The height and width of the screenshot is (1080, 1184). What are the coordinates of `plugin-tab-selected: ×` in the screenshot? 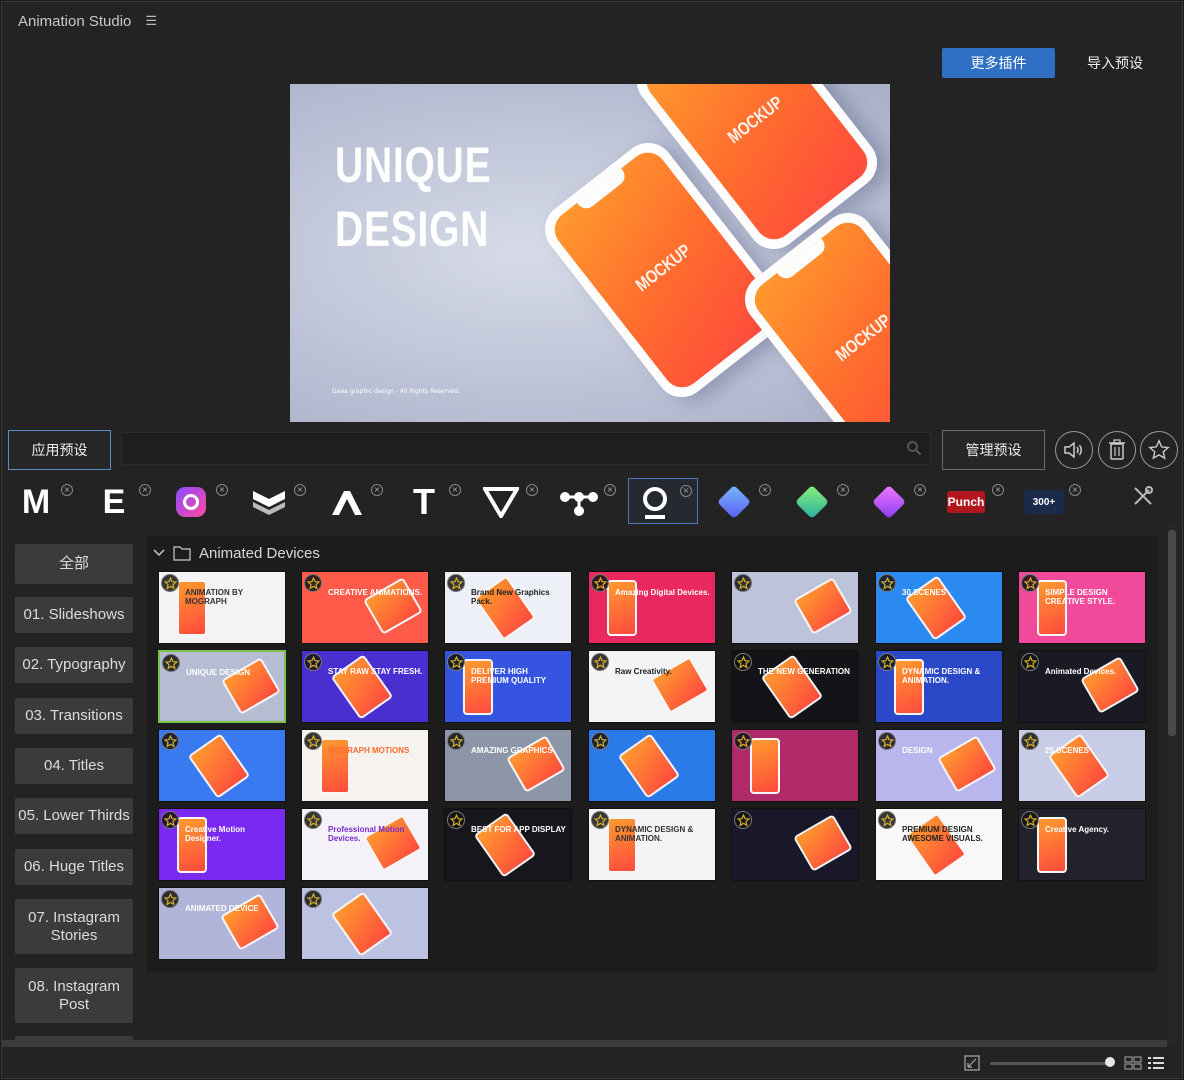 It's located at (663, 501).